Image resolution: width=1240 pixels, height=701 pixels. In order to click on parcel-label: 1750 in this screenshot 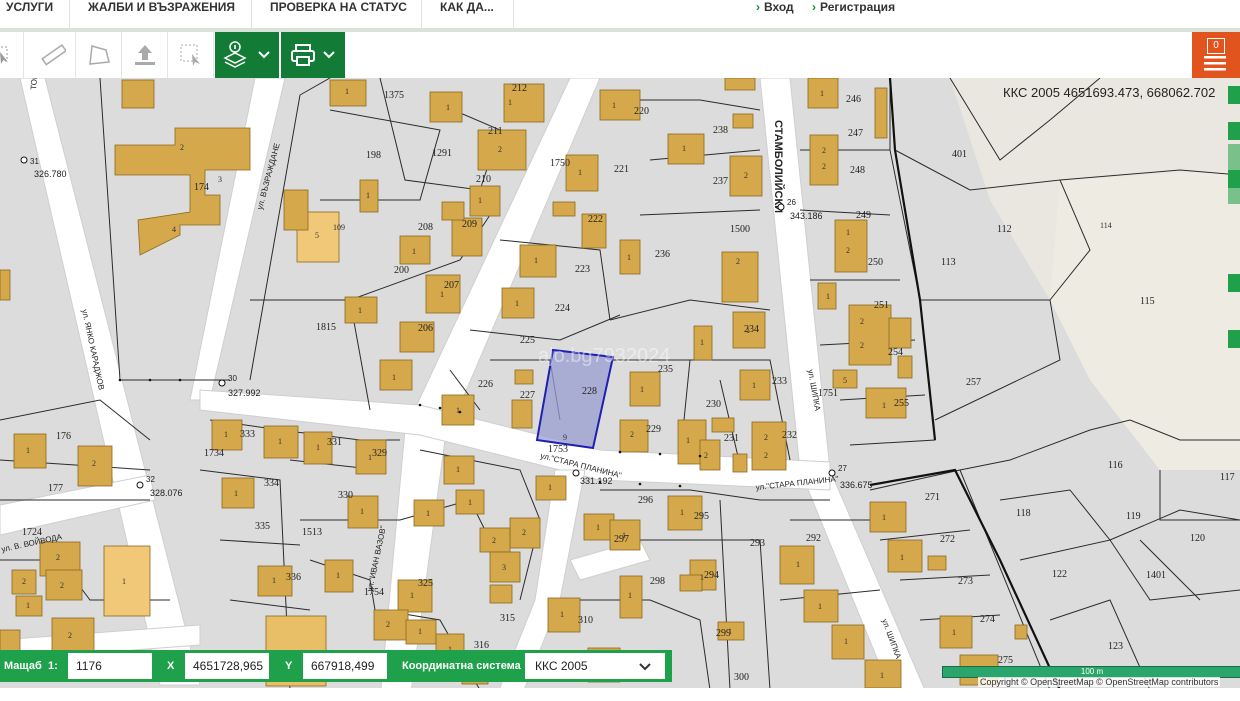, I will do `click(560, 163)`.